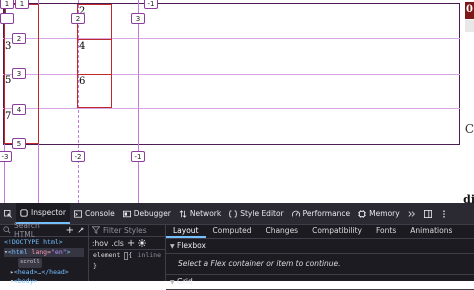 This screenshot has height=290, width=474. What do you see at coordinates (232, 231) in the screenshot?
I see `tab-computed: Computed` at bounding box center [232, 231].